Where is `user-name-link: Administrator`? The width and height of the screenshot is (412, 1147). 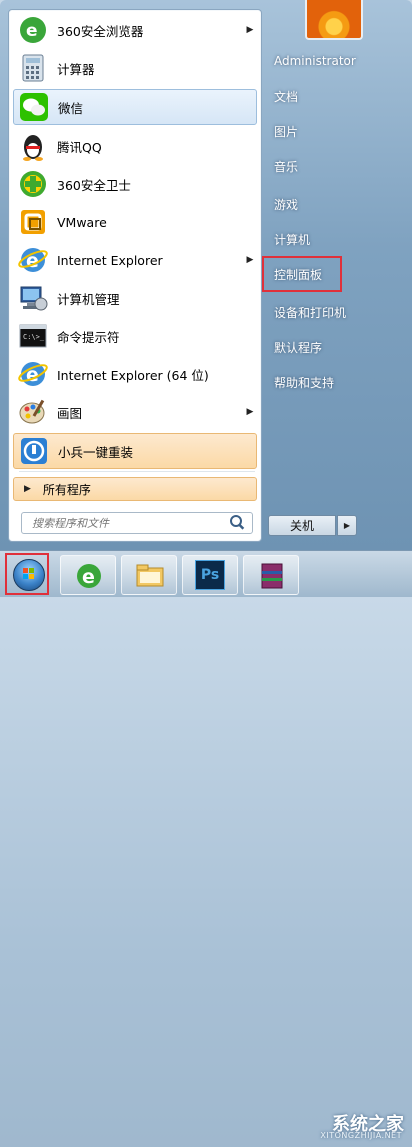 user-name-link: Administrator is located at coordinates (333, 61).